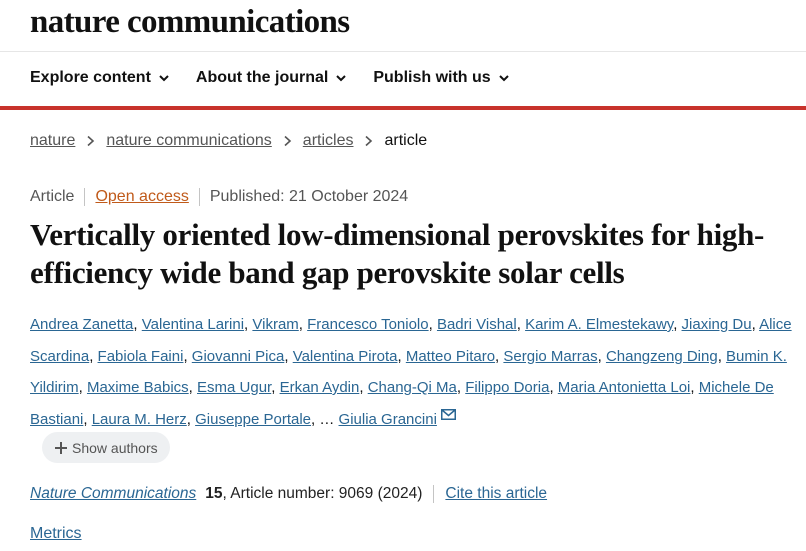 The width and height of the screenshot is (806, 551). I want to click on author-link: Chang-Qi Ma, so click(412, 387).